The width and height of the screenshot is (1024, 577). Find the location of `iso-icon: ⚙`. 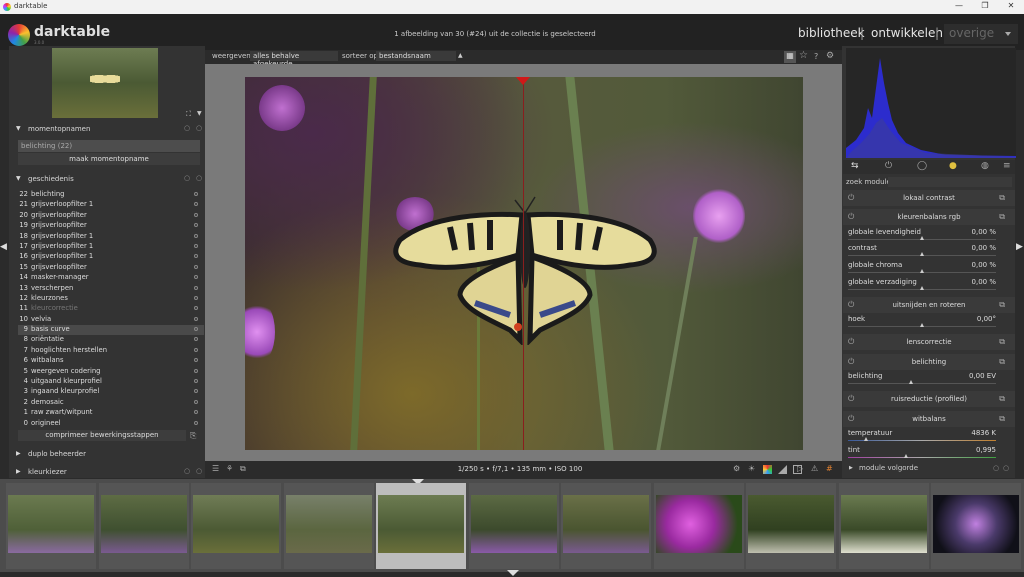

iso-icon: ⚙ is located at coordinates (736, 468).